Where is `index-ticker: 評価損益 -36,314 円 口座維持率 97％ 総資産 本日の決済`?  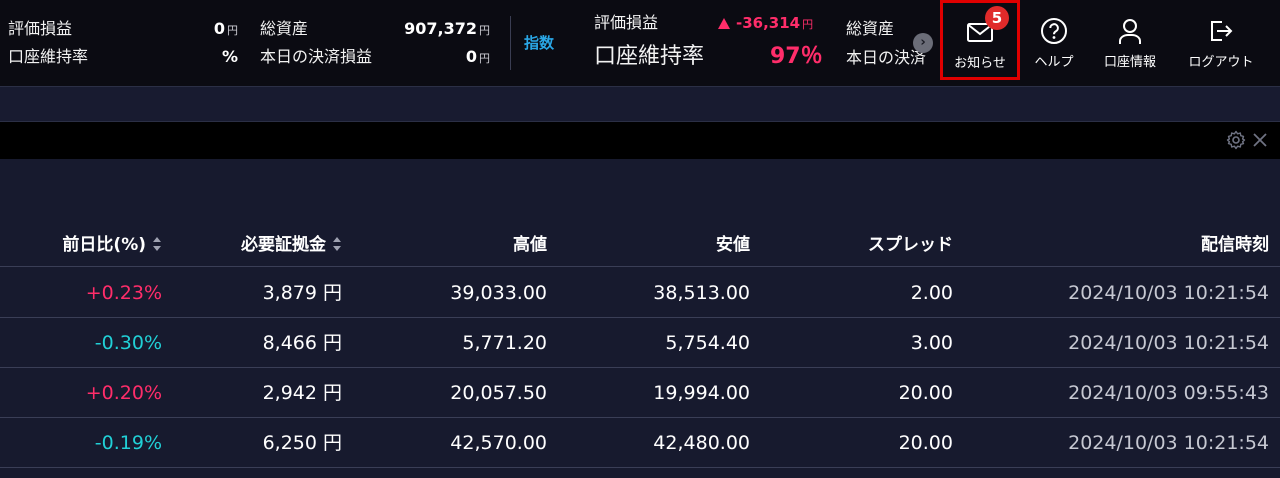
index-ticker: 評価損益 -36,314 円 口座維持率 97％ 総資産 本日の決済 is located at coordinates (764, 43).